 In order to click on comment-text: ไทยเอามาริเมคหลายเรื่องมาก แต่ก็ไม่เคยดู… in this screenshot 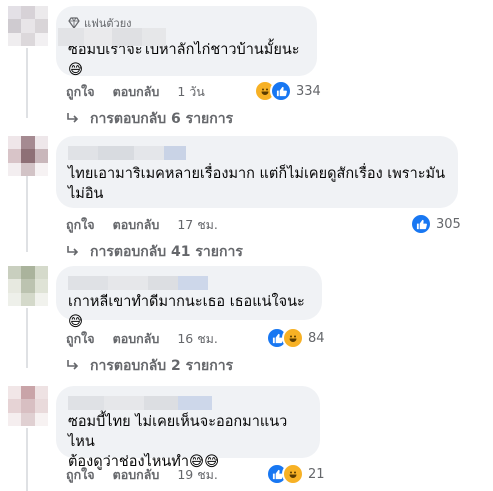, I will do `click(256, 184)`.